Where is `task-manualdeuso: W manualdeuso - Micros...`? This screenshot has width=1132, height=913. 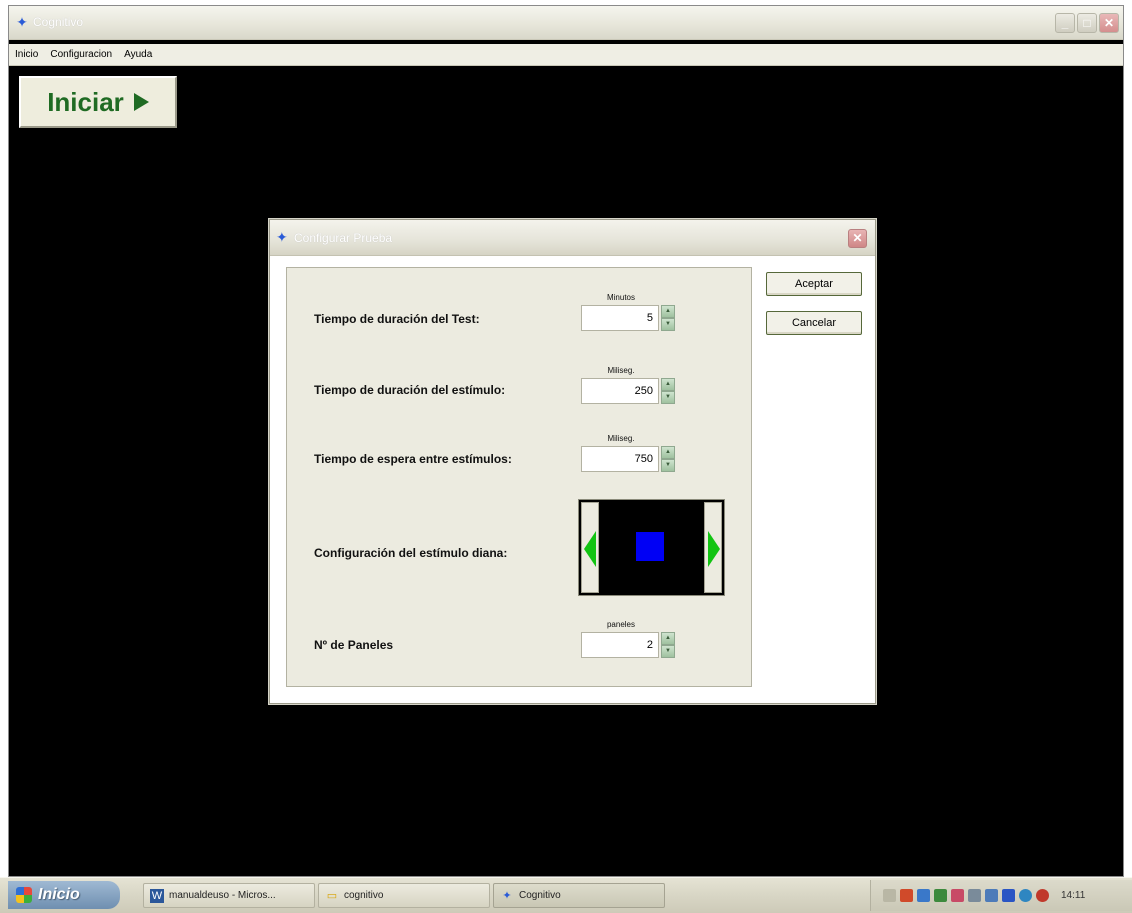 task-manualdeuso: W manualdeuso - Micros... is located at coordinates (229, 895).